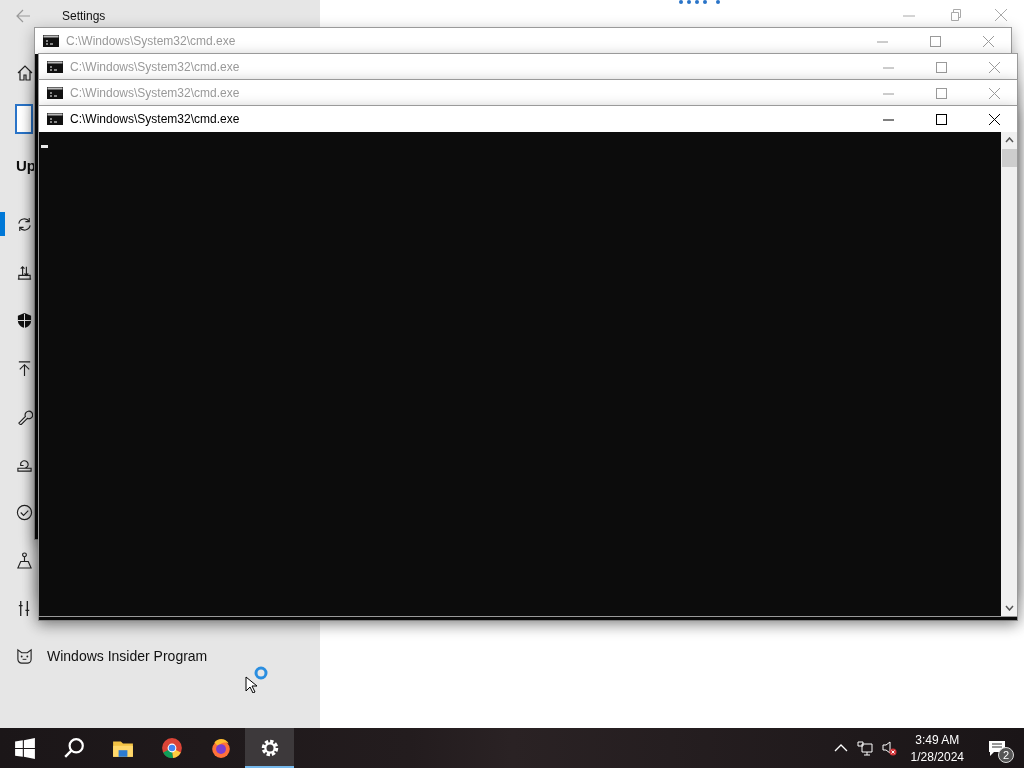 The height and width of the screenshot is (768, 1024). Describe the element at coordinates (1006, 755) in the screenshot. I see `notification-count: 2` at that location.